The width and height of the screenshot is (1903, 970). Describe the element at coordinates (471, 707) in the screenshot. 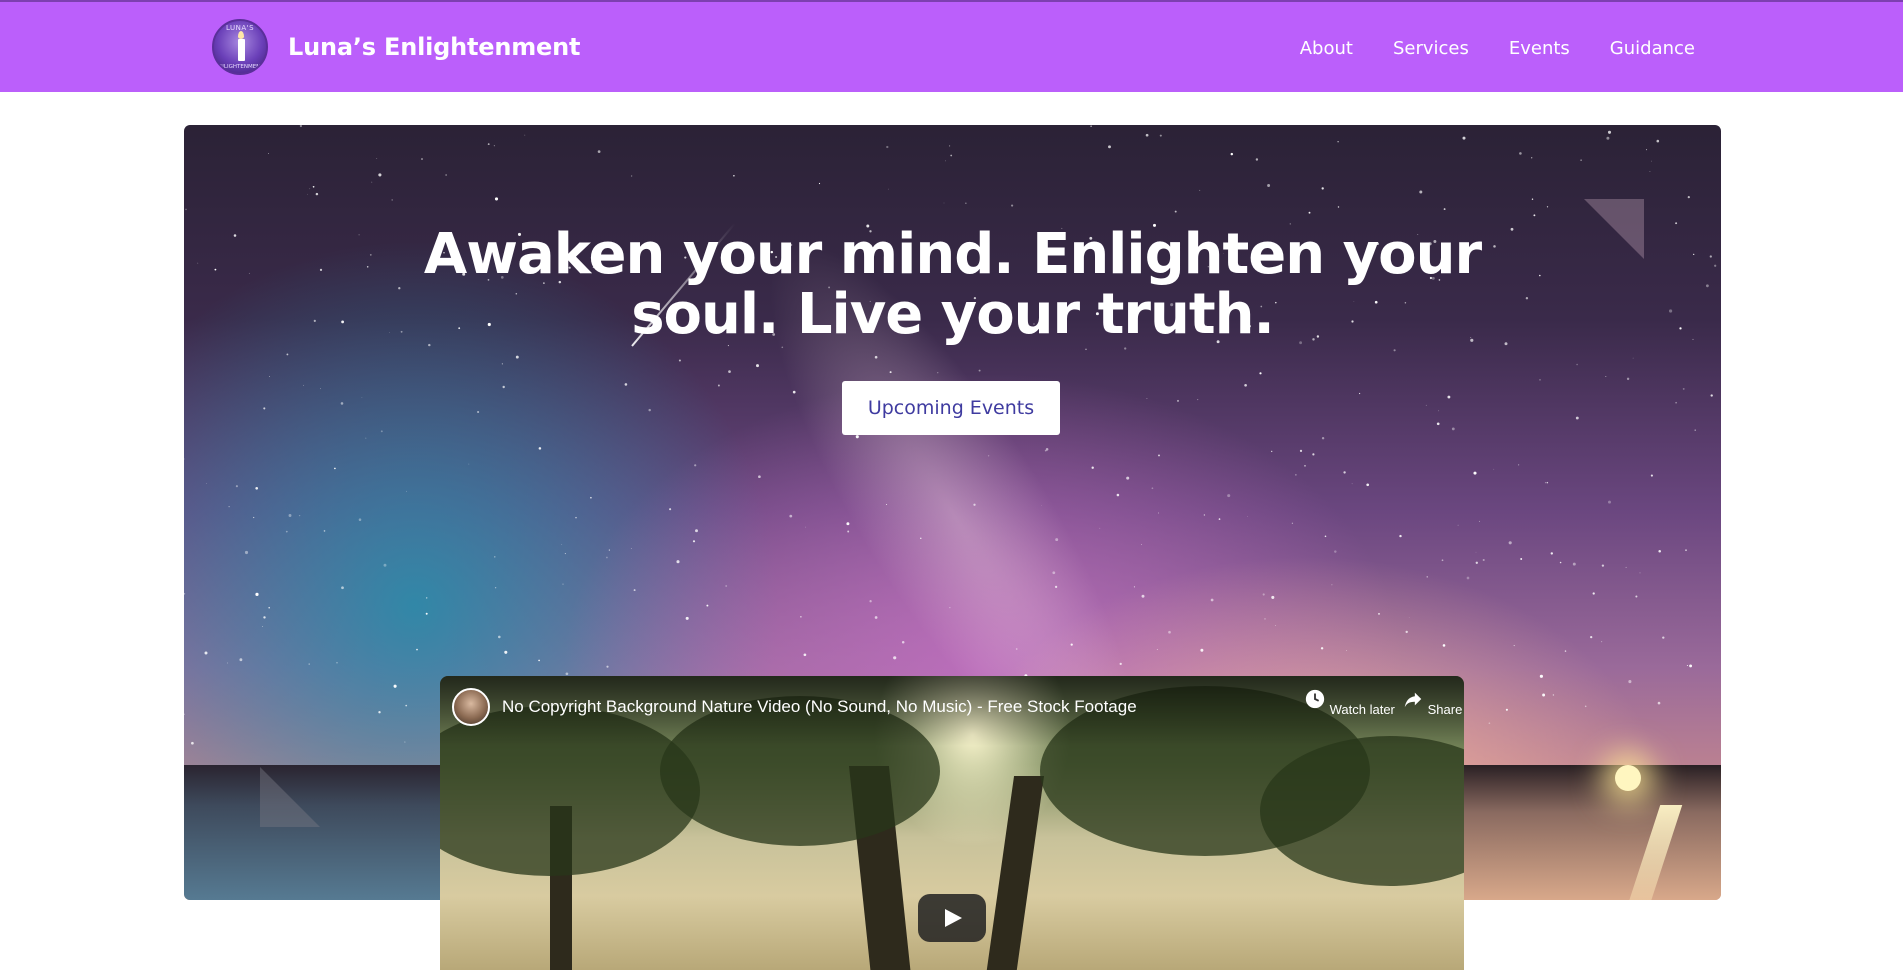

I see `channel-avatar` at that location.